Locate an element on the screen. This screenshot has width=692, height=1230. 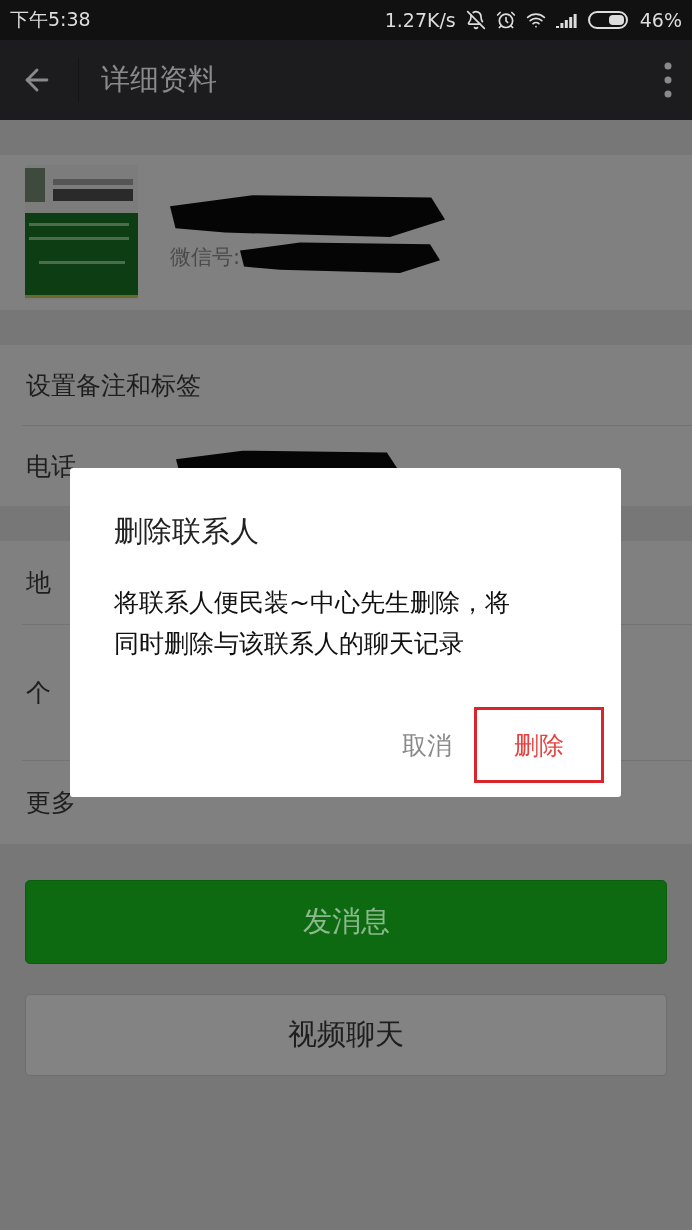
video-call-button: 视频聊天 is located at coordinates (346, 1035).